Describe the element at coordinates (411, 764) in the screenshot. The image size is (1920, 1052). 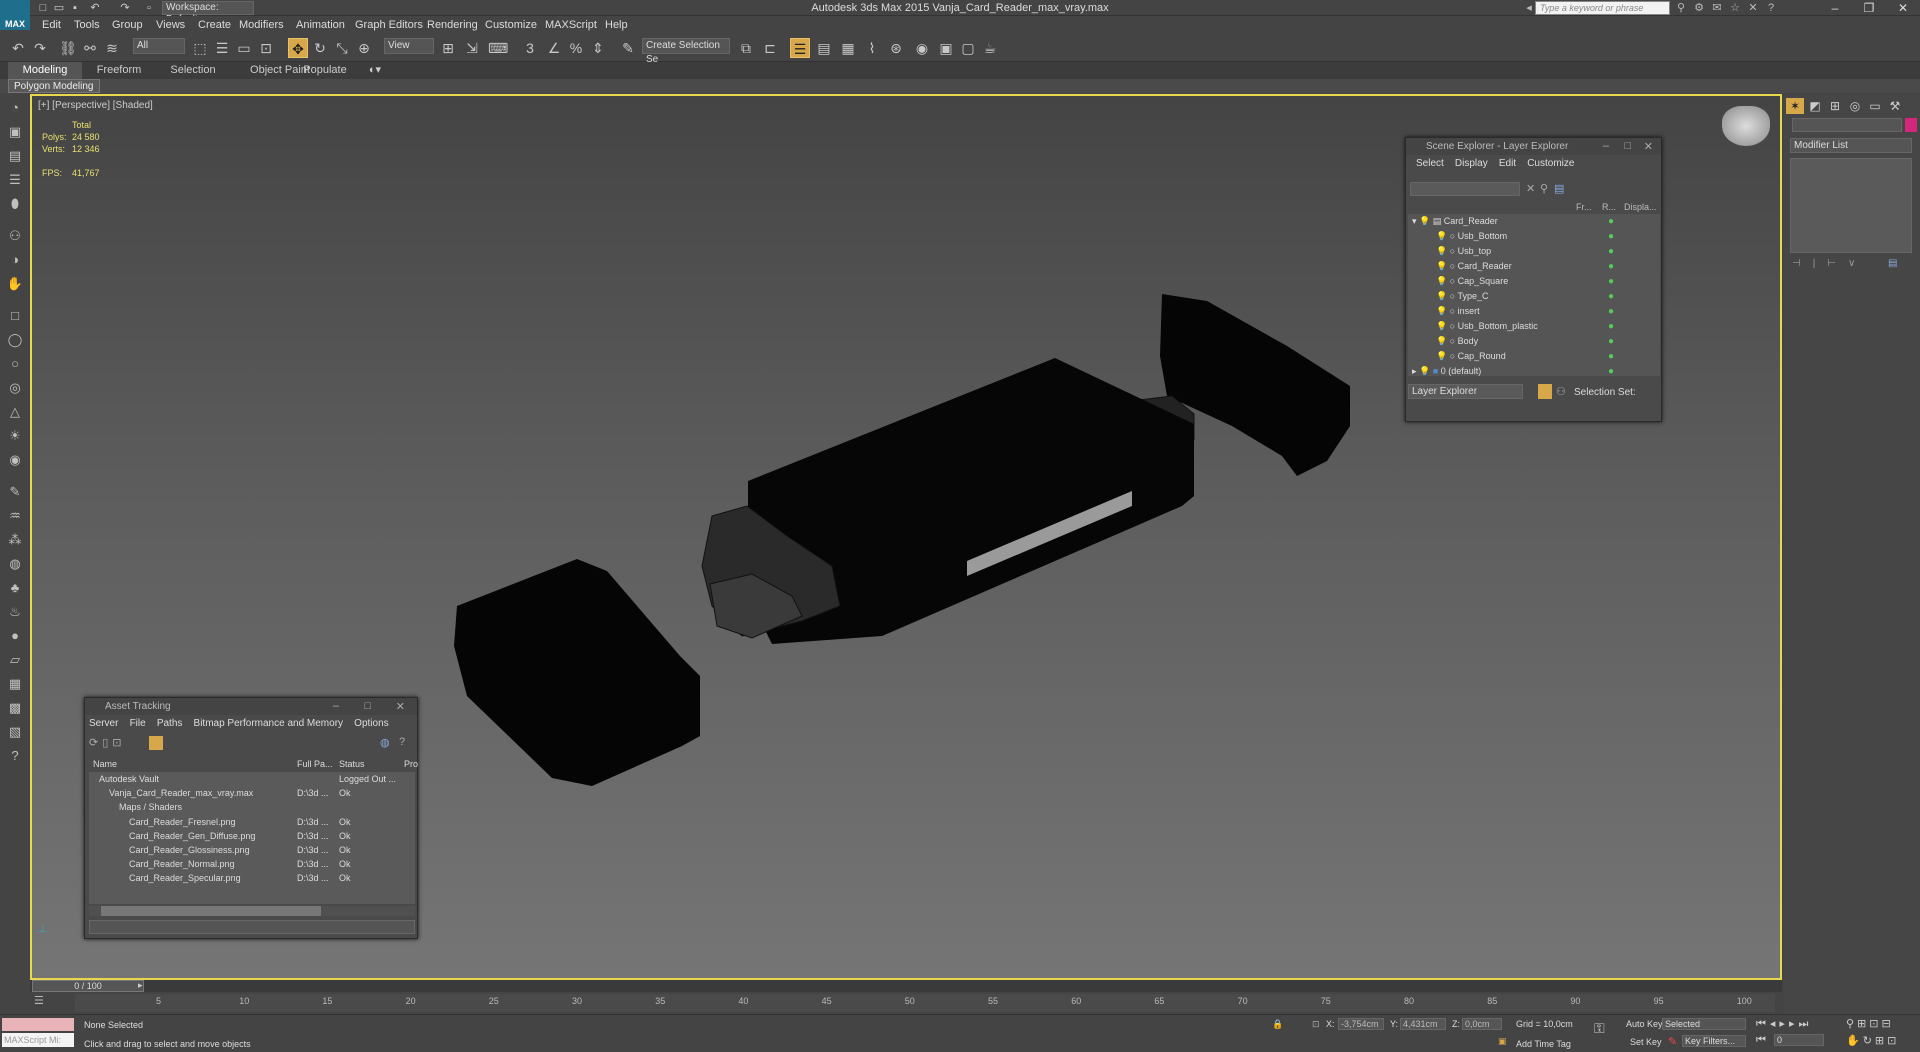
I see `at-col-pro: Pro` at that location.